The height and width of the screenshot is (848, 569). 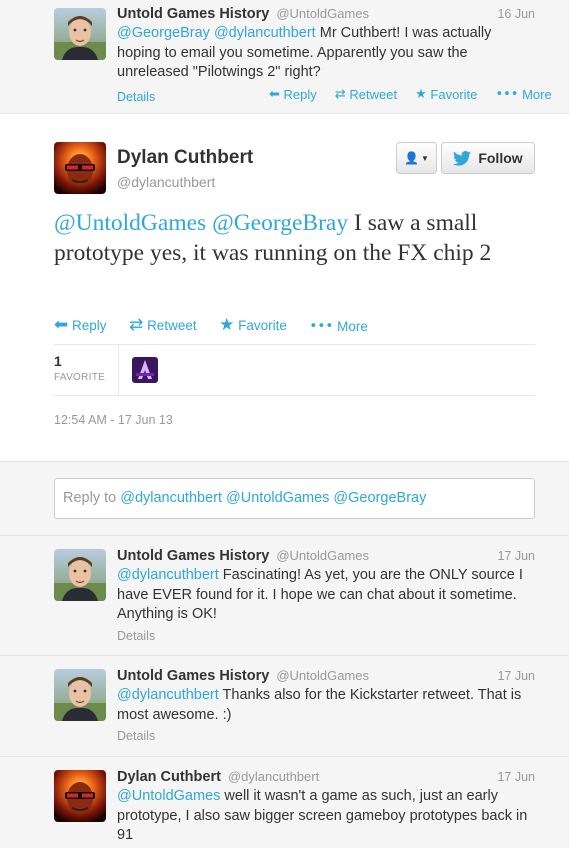 I want to click on reply-placeholder-mentions: @dylancuthbert @UntoldGames @GeorgeBray, so click(x=273, y=498).